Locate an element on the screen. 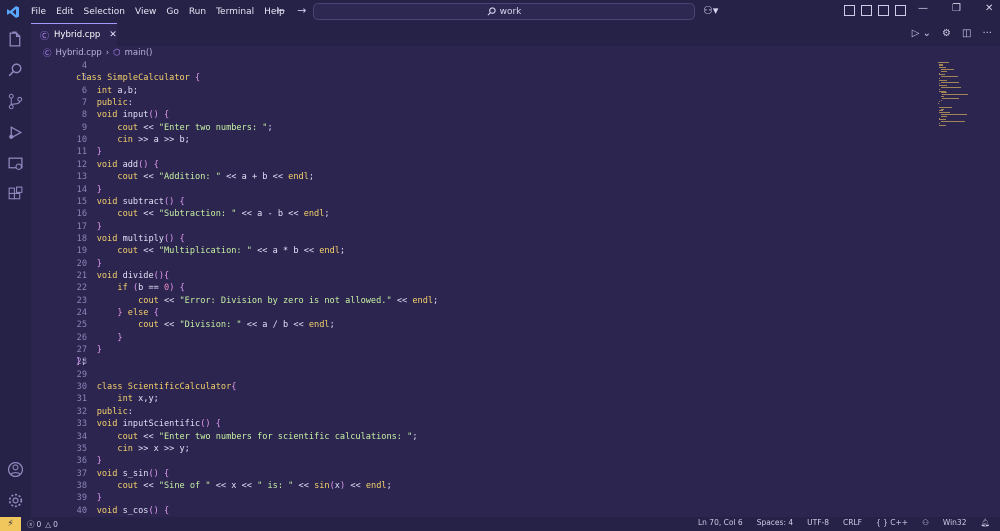  code-line: class ScientificCalculator{ is located at coordinates (156, 387).